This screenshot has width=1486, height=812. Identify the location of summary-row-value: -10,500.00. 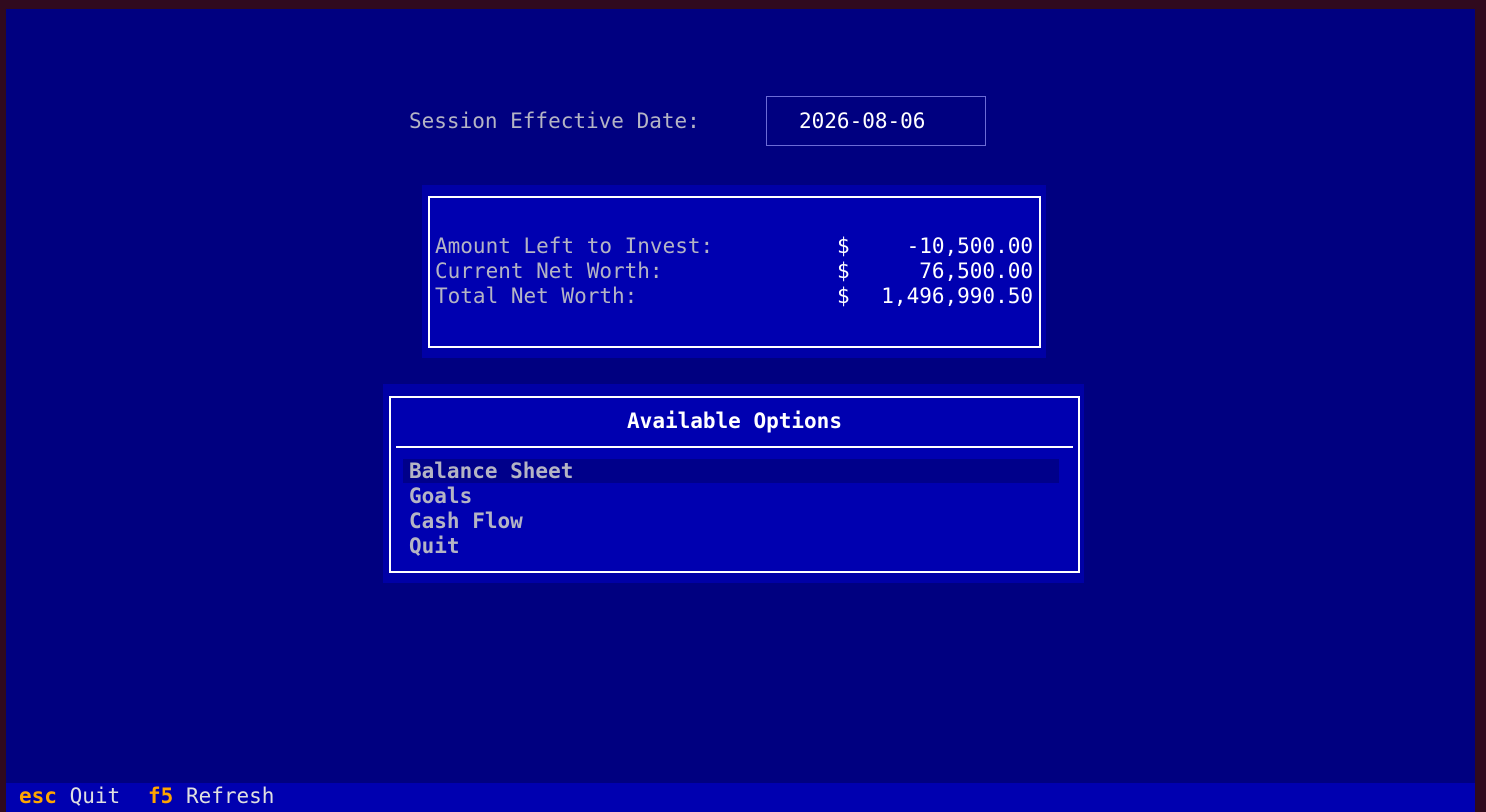
(969, 246).